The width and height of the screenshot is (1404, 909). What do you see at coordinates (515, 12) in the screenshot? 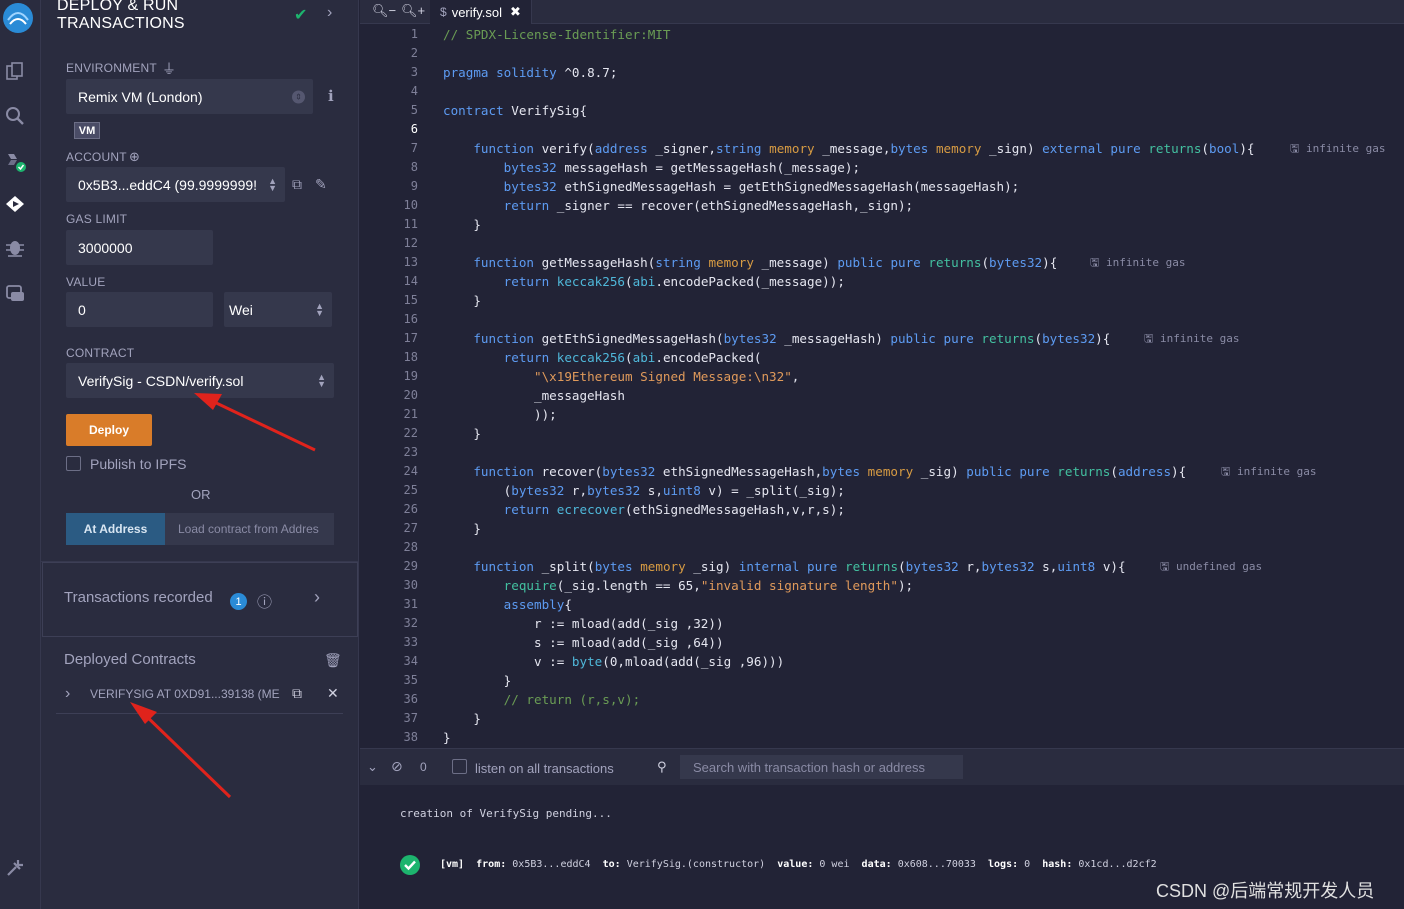
I see `close-icon: ✖` at bounding box center [515, 12].